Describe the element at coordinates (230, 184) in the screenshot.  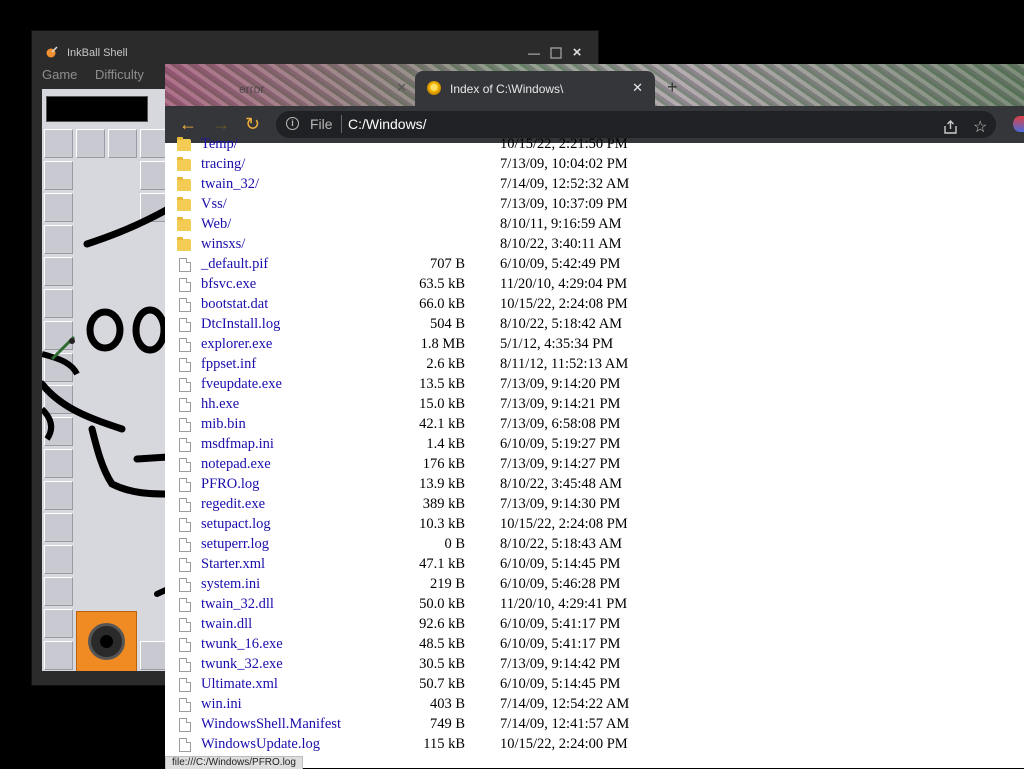
I see `file-link: twain_32/` at that location.